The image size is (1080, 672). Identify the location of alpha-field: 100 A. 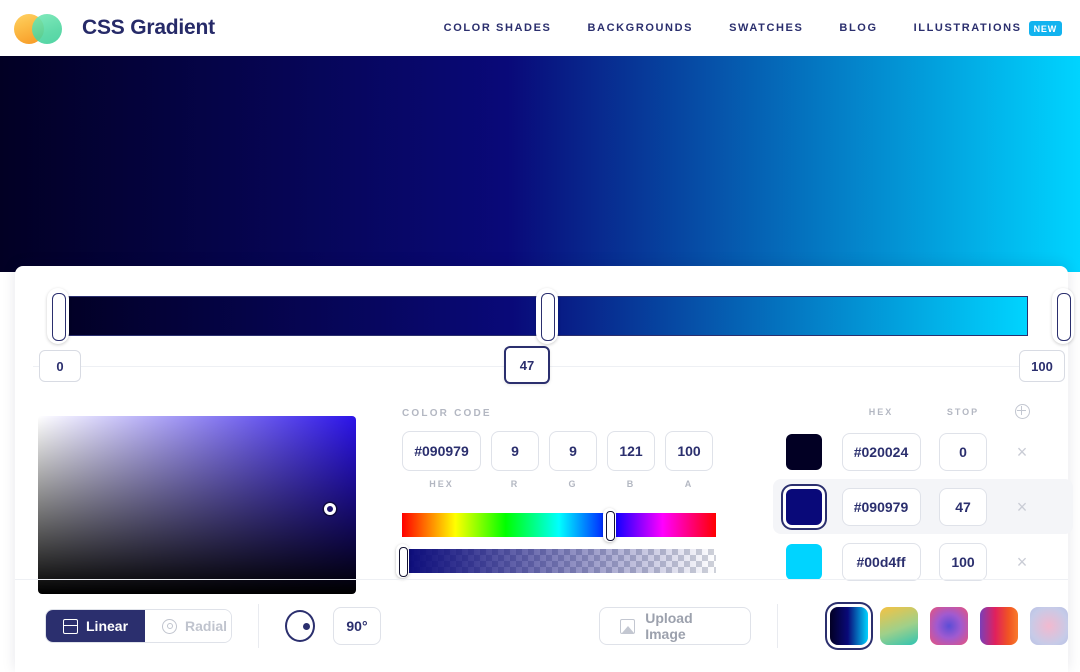
(689, 460).